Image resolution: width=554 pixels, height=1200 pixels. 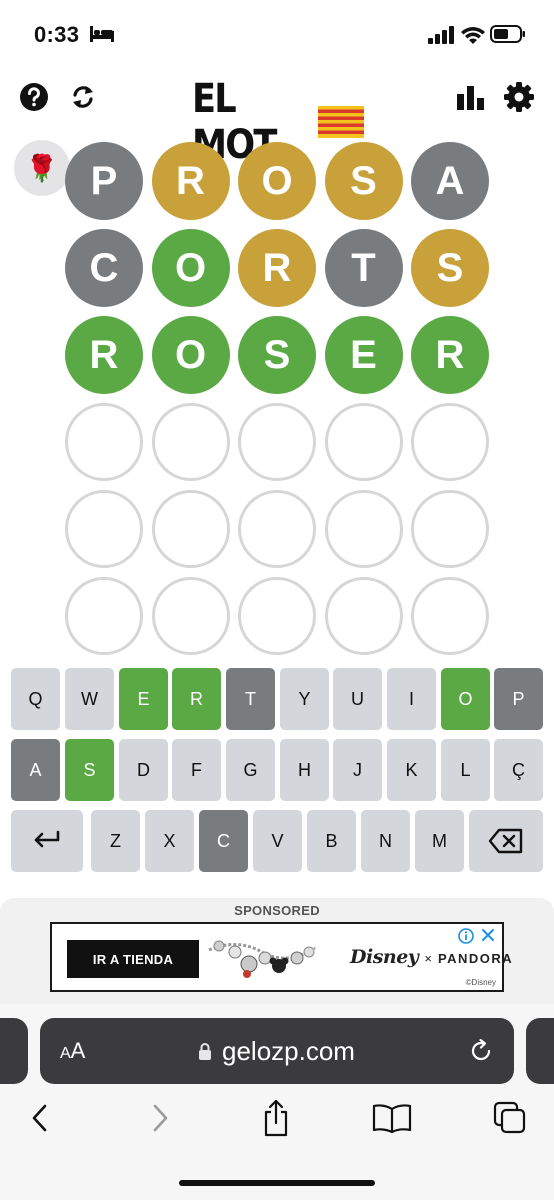 I want to click on ad-cta-button: IR A TIENDA, so click(x=133, y=959).